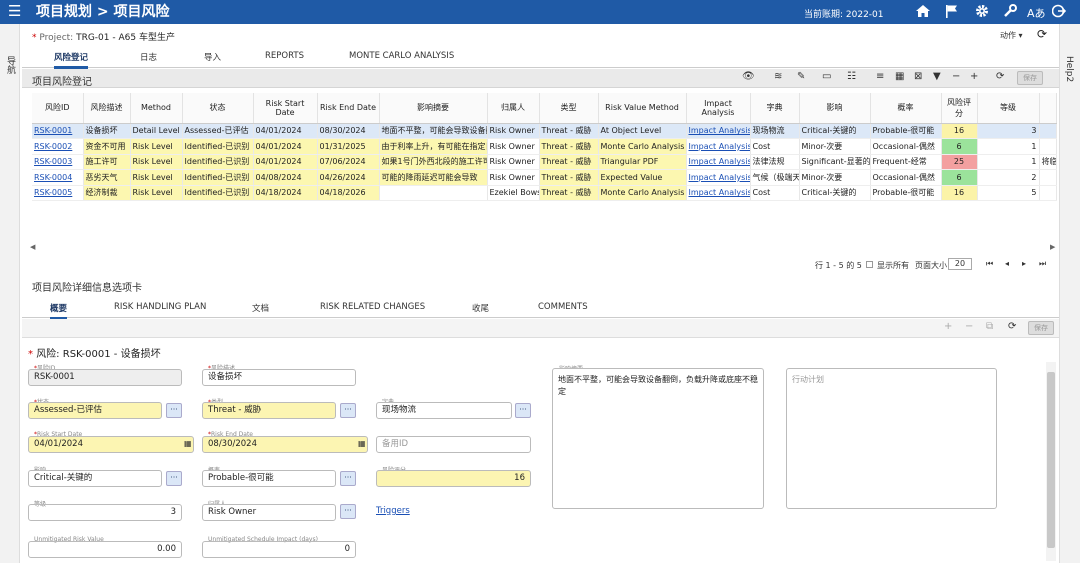  What do you see at coordinates (14, 11) in the screenshot?
I see `hamburger-menu-icon: ☰` at bounding box center [14, 11].